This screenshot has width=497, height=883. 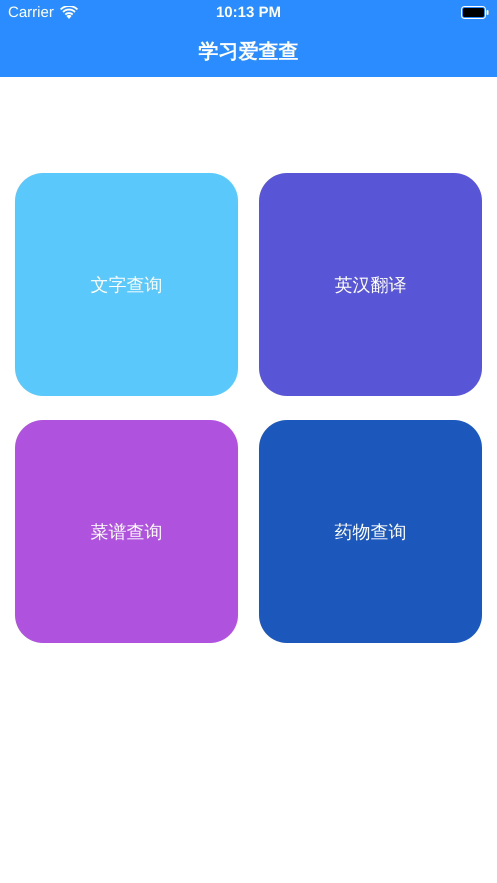 What do you see at coordinates (370, 284) in the screenshot?
I see `category-tile: 英汉翻译` at bounding box center [370, 284].